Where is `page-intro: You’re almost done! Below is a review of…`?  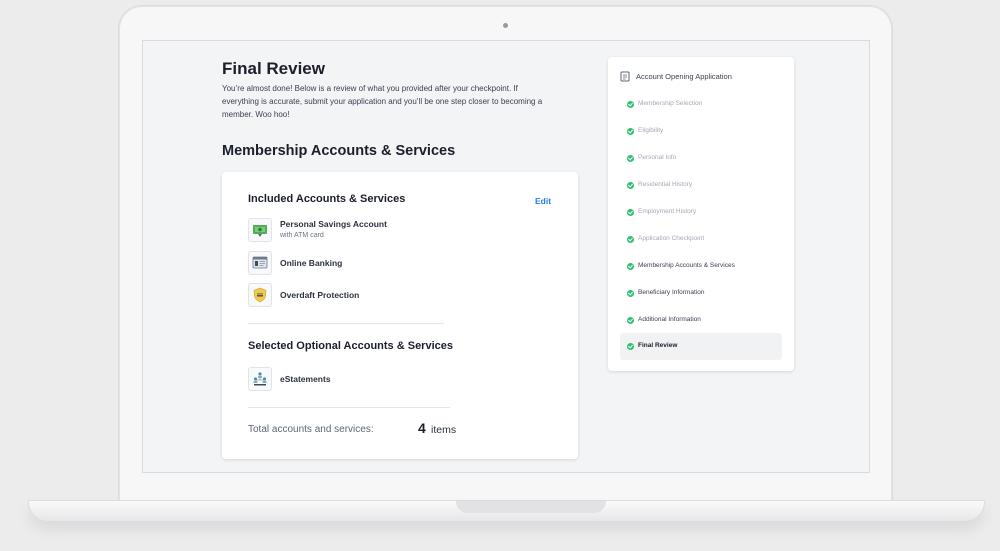 page-intro: You’re almost done! Below is a review of… is located at coordinates (382, 101).